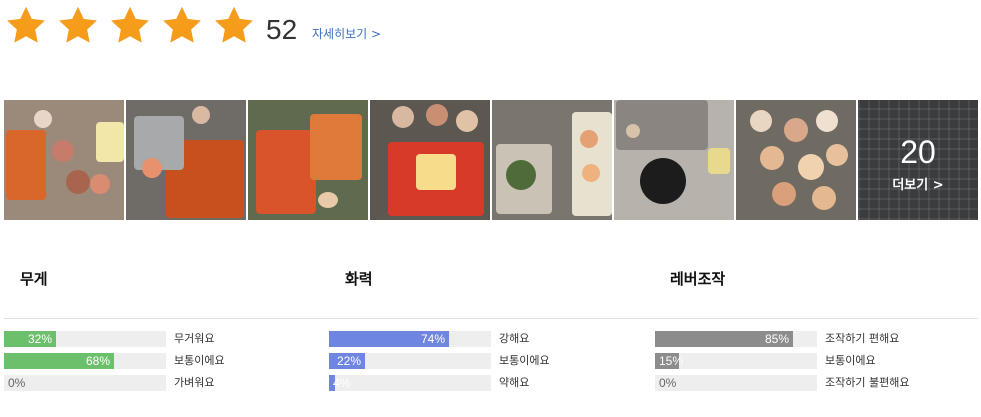 This screenshot has width=981, height=417. Describe the element at coordinates (194, 338) in the screenshot. I see `stat-label: 무거워요` at that location.